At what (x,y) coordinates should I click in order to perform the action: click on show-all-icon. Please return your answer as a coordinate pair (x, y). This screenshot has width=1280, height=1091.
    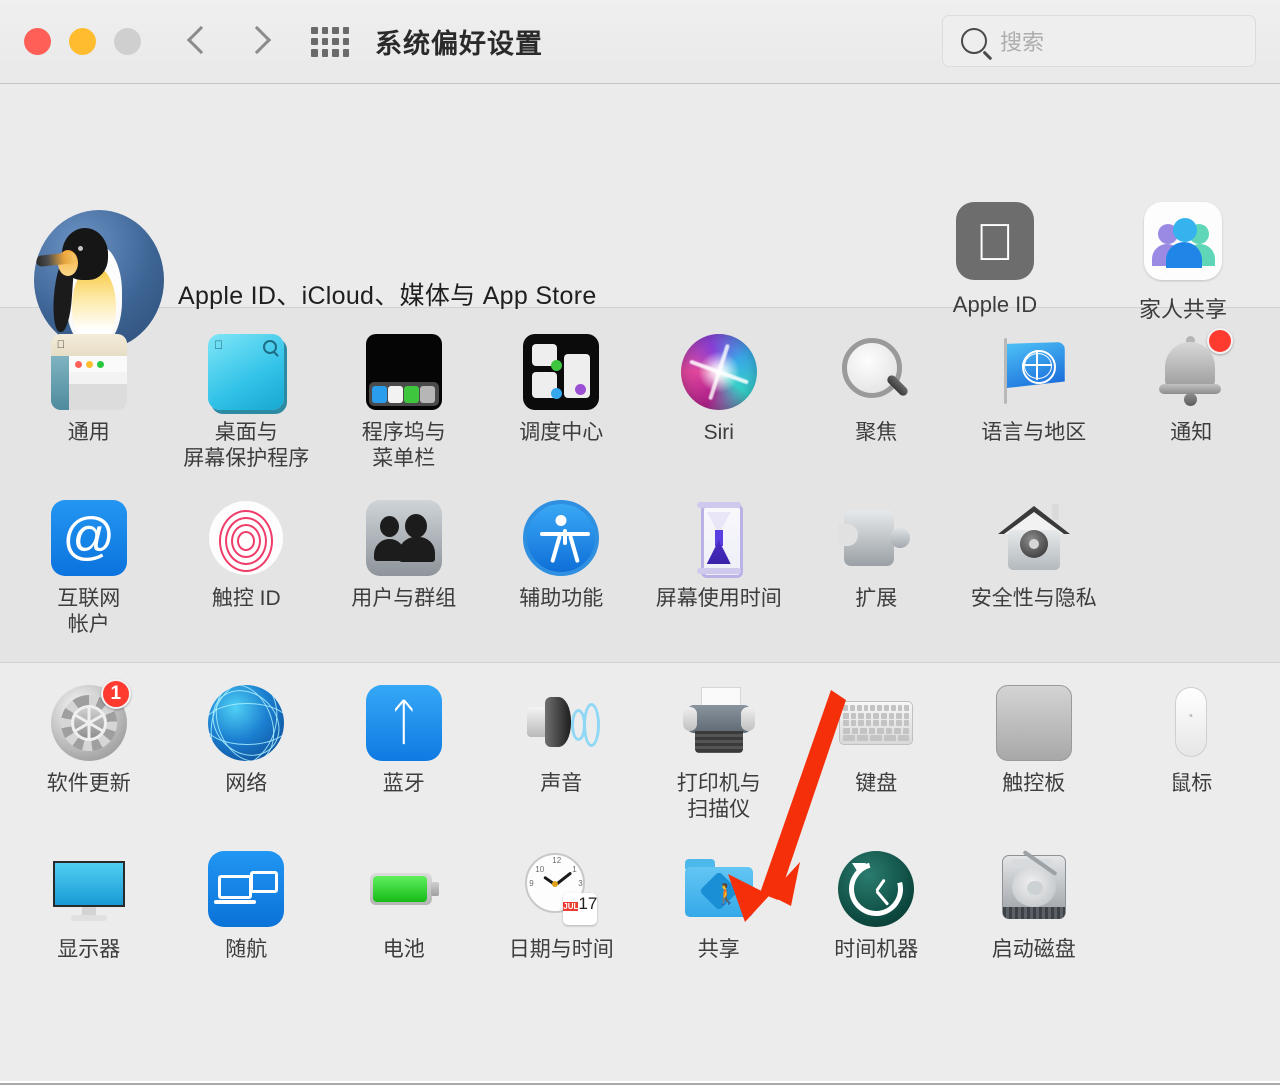
    Looking at the image, I should click on (330, 41).